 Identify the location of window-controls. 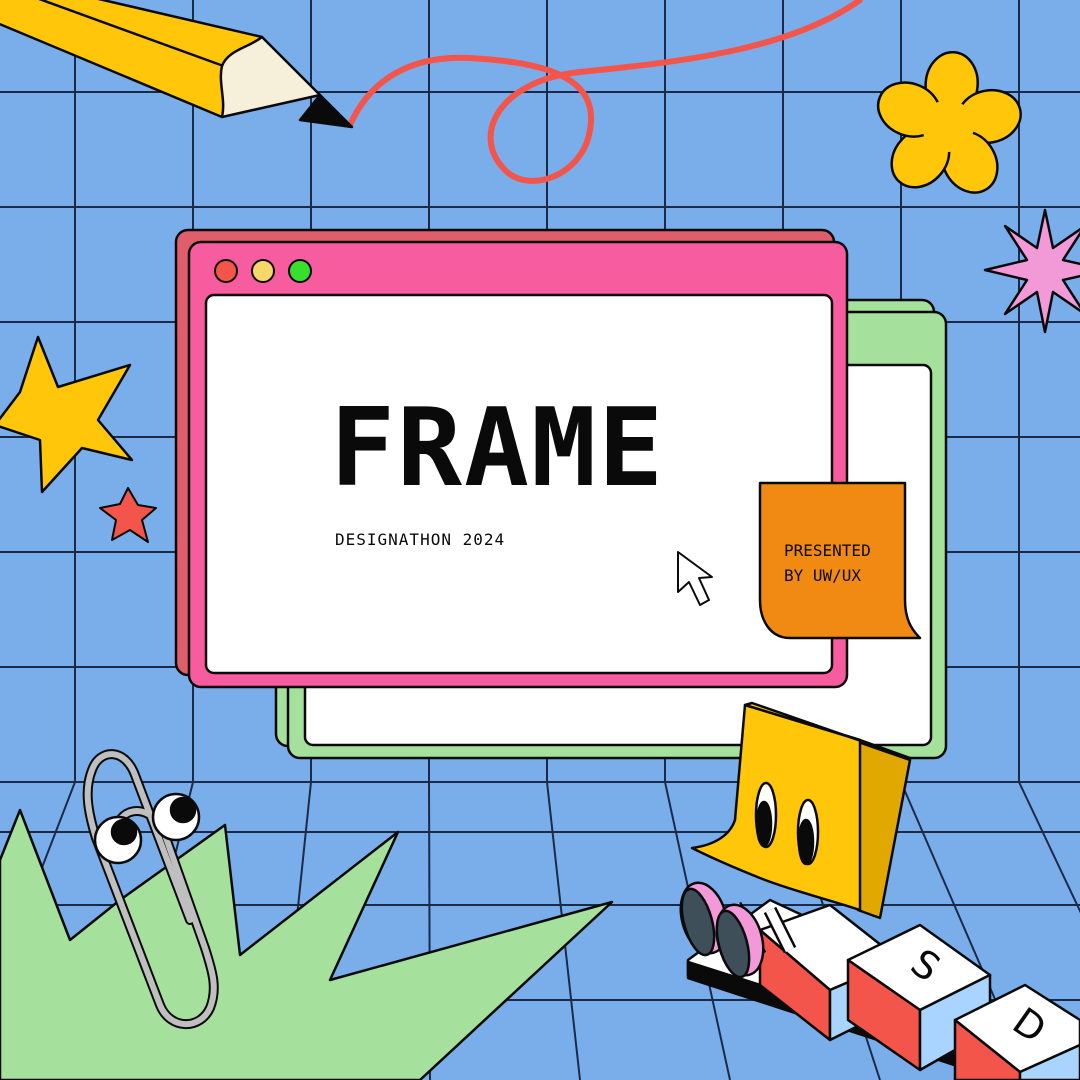
(263, 271).